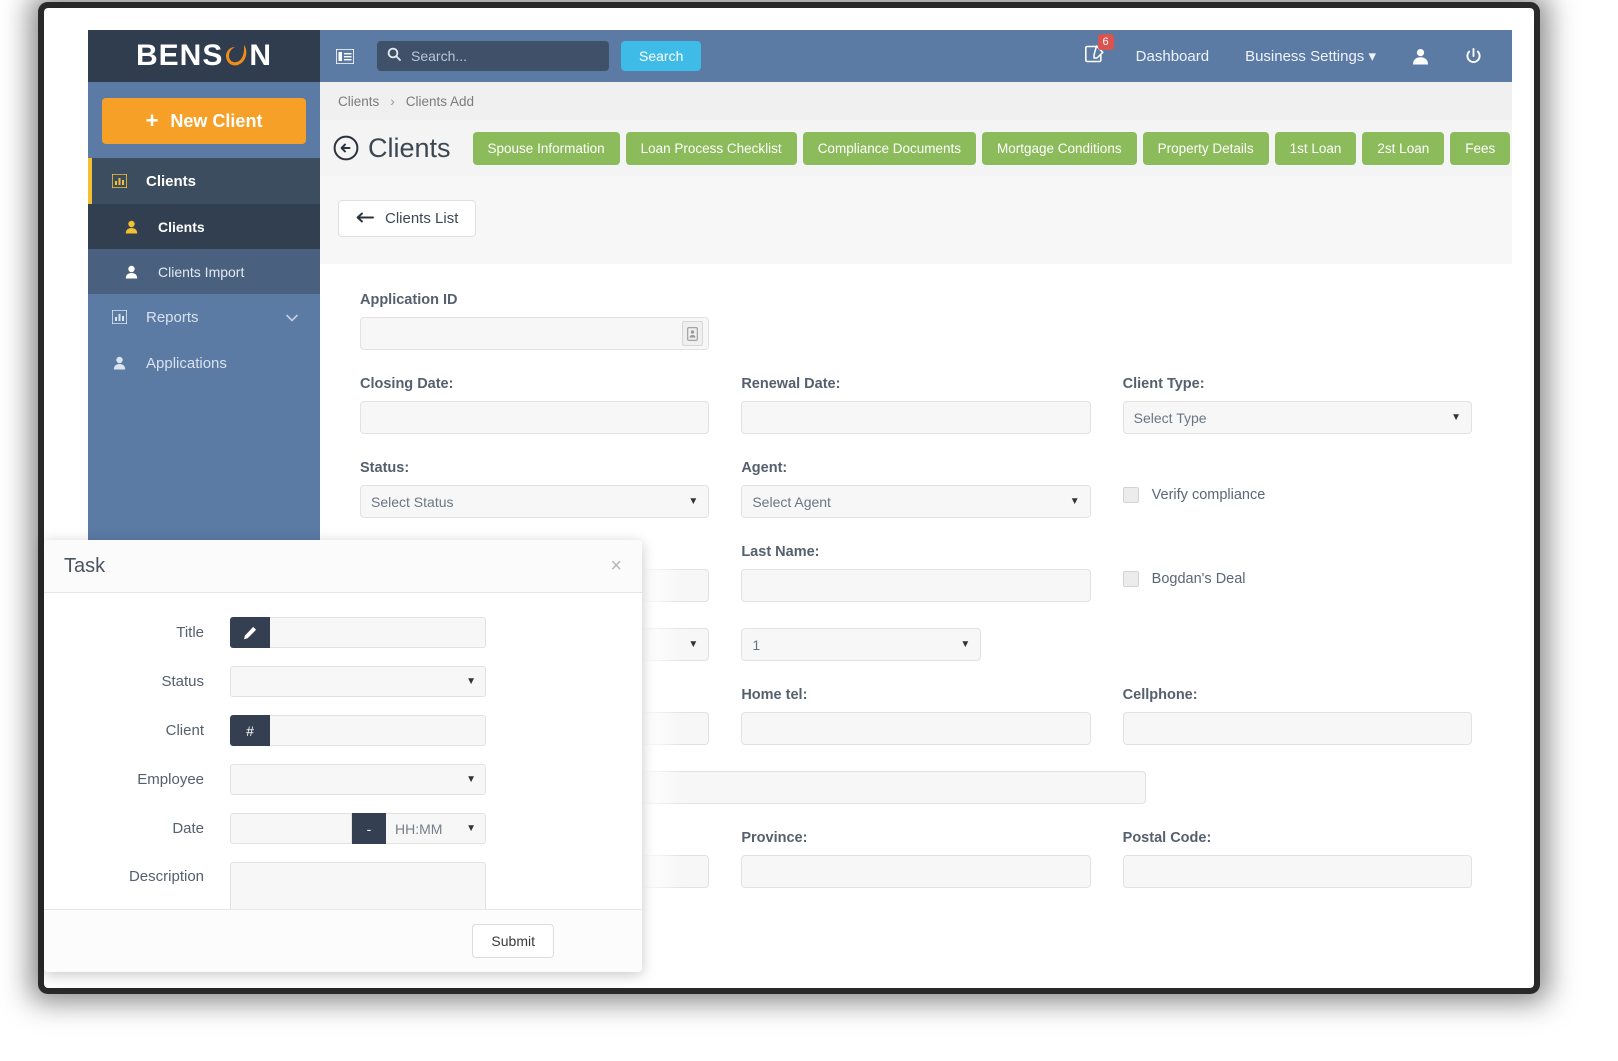 This screenshot has width=1618, height=1061. What do you see at coordinates (436, 828) in the screenshot?
I see `modal-time-select: HH:MM ▼` at bounding box center [436, 828].